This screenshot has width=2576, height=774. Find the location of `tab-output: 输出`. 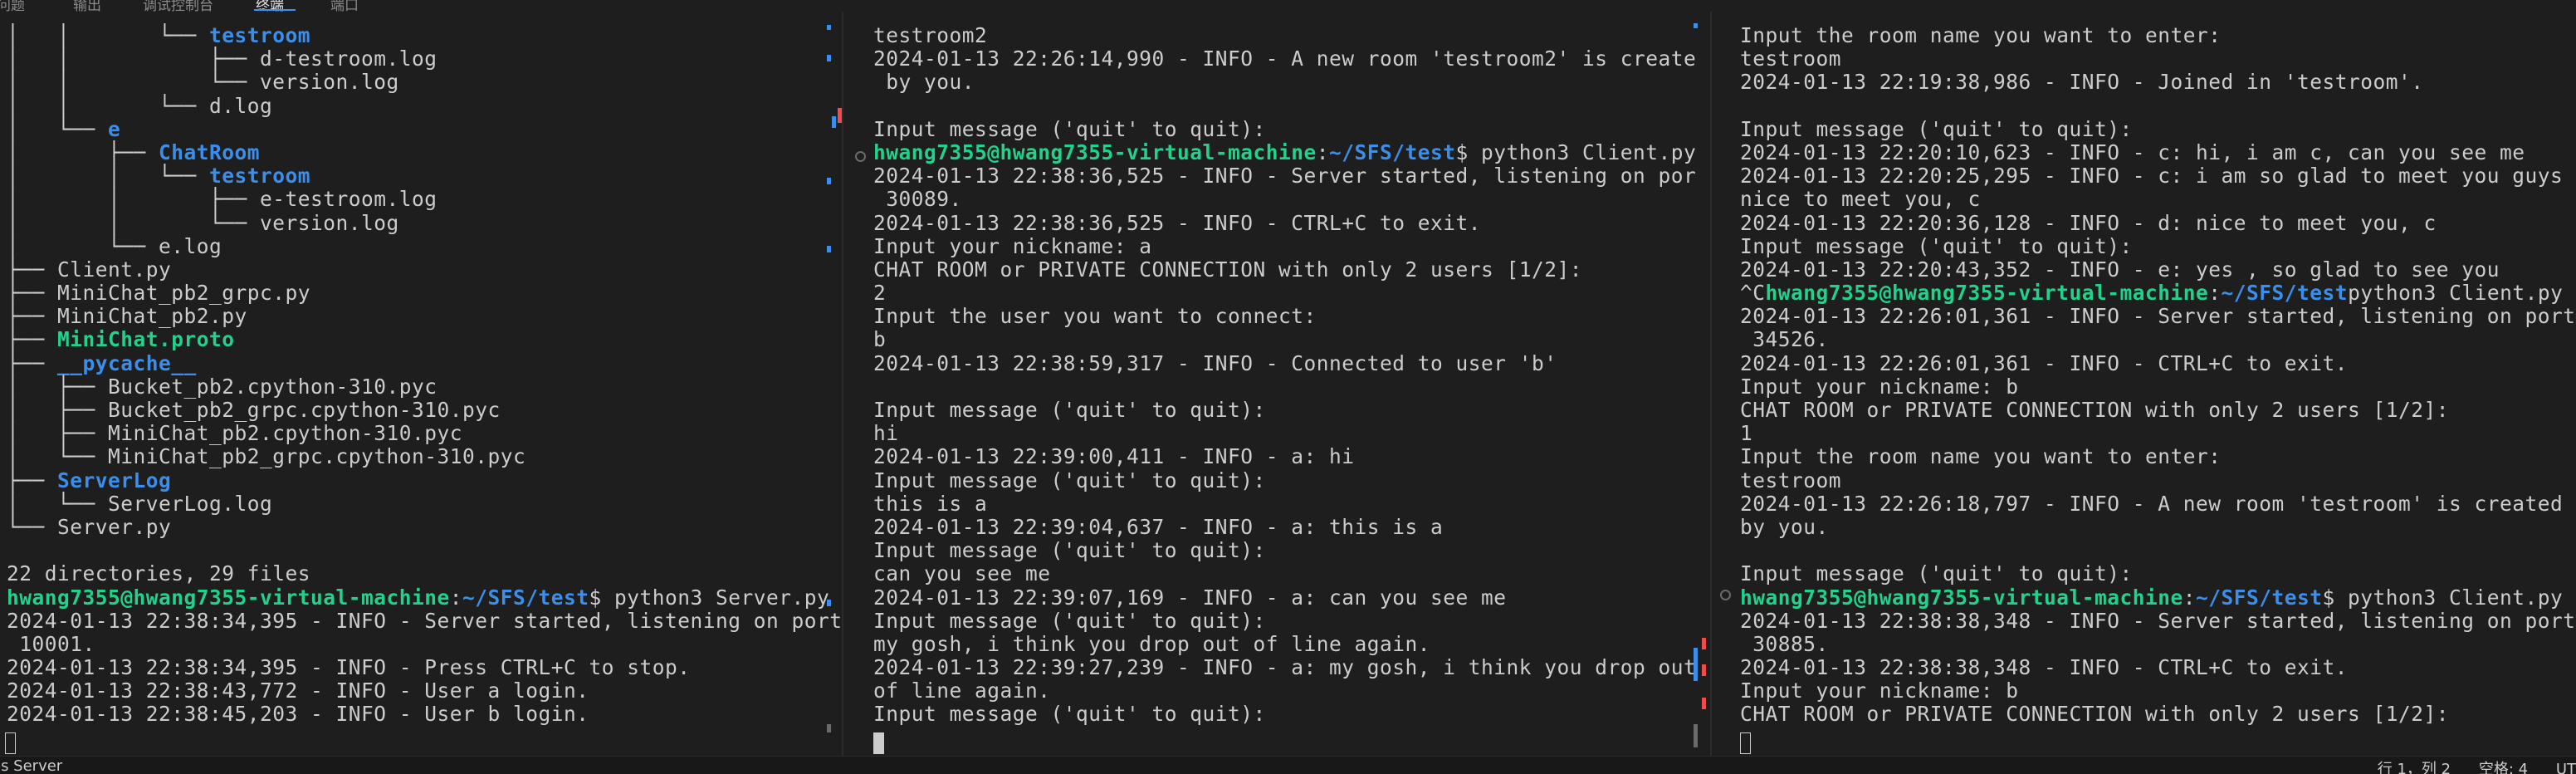

tab-output: 输出 is located at coordinates (87, 6).